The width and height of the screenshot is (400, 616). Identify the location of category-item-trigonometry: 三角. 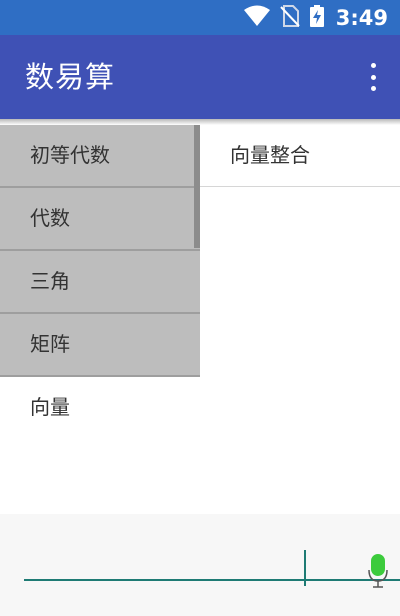
(100, 282).